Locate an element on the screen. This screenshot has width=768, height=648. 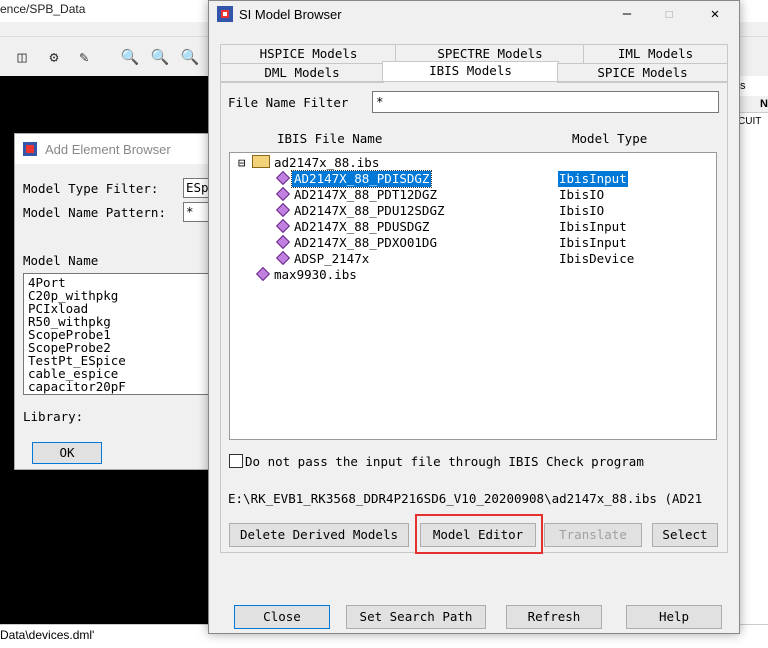
add-element-browser-titlebar: Add Element Browser is located at coordinates (120, 149).